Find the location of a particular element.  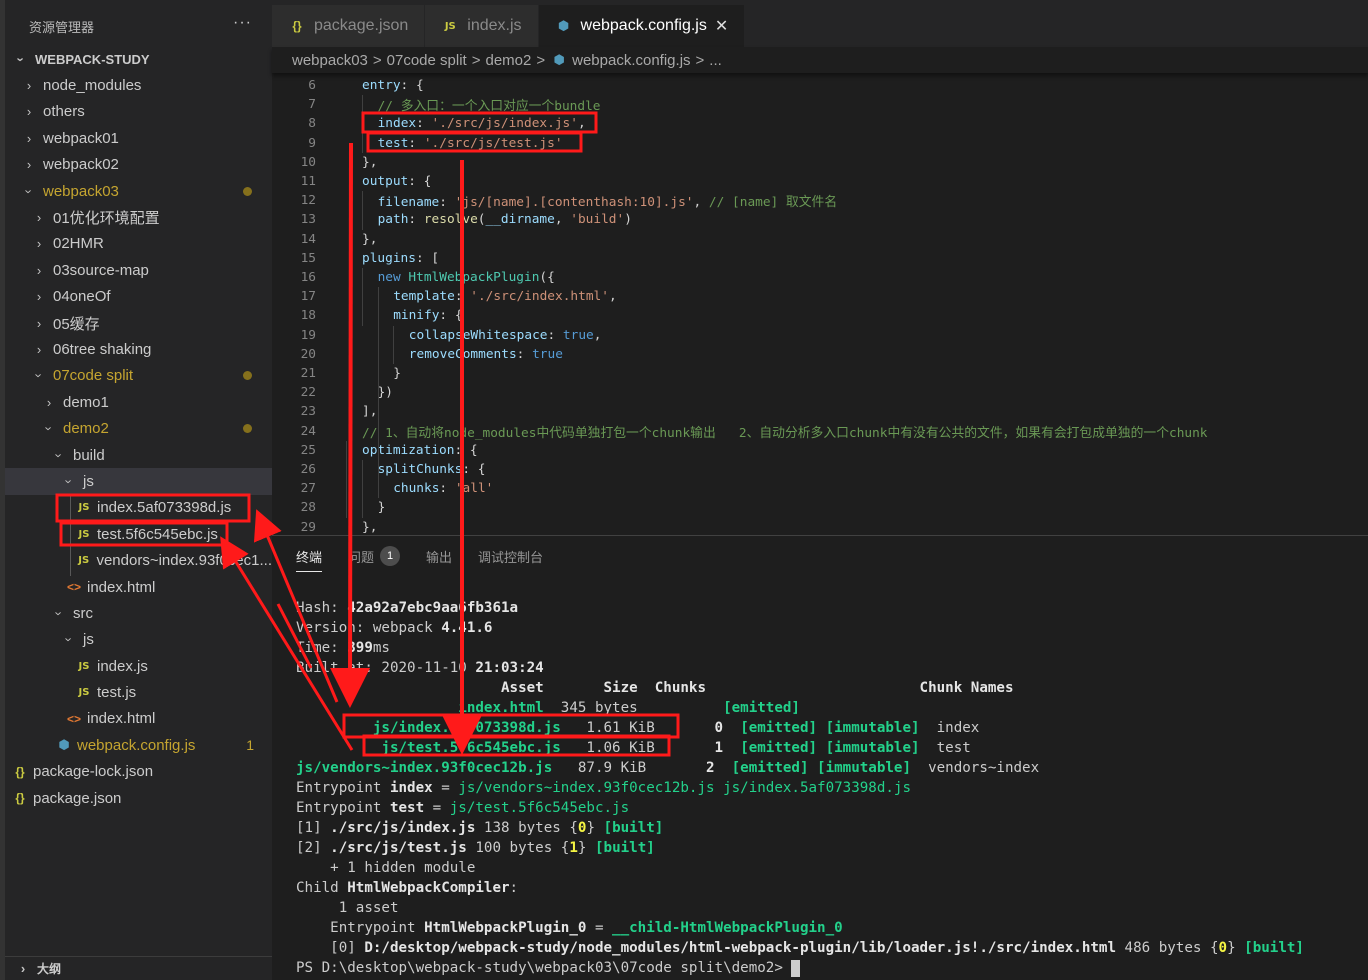

code-token: // [name] 取文件名 is located at coordinates (773, 203).